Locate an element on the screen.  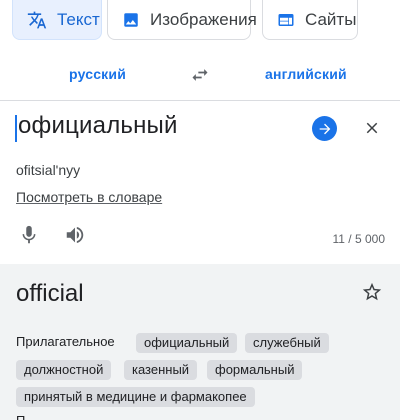
target-language-button: английский is located at coordinates (306, 74).